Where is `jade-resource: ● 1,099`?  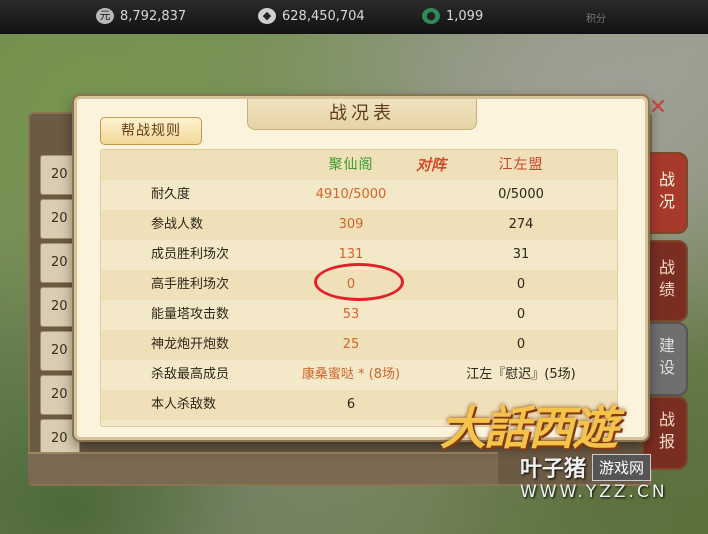
jade-resource: ● 1,099 is located at coordinates (452, 16).